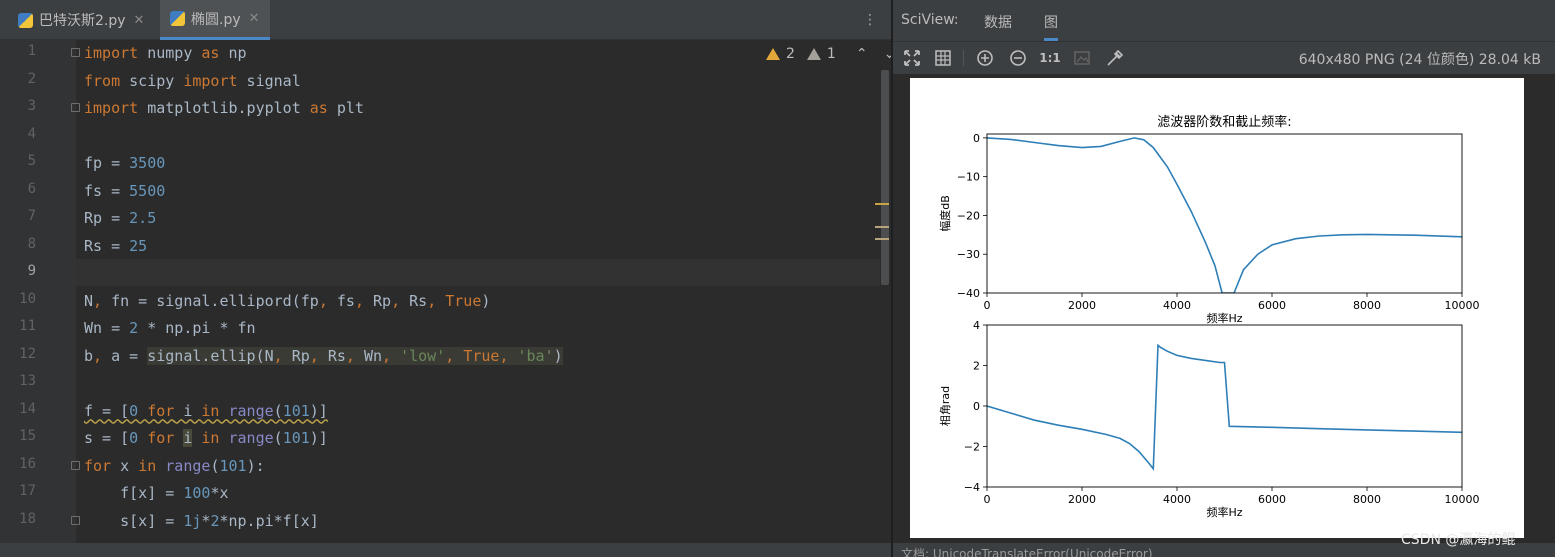 This screenshot has height=557, width=1555. What do you see at coordinates (1051, 26) in the screenshot?
I see `tab-plots: 图` at bounding box center [1051, 26].